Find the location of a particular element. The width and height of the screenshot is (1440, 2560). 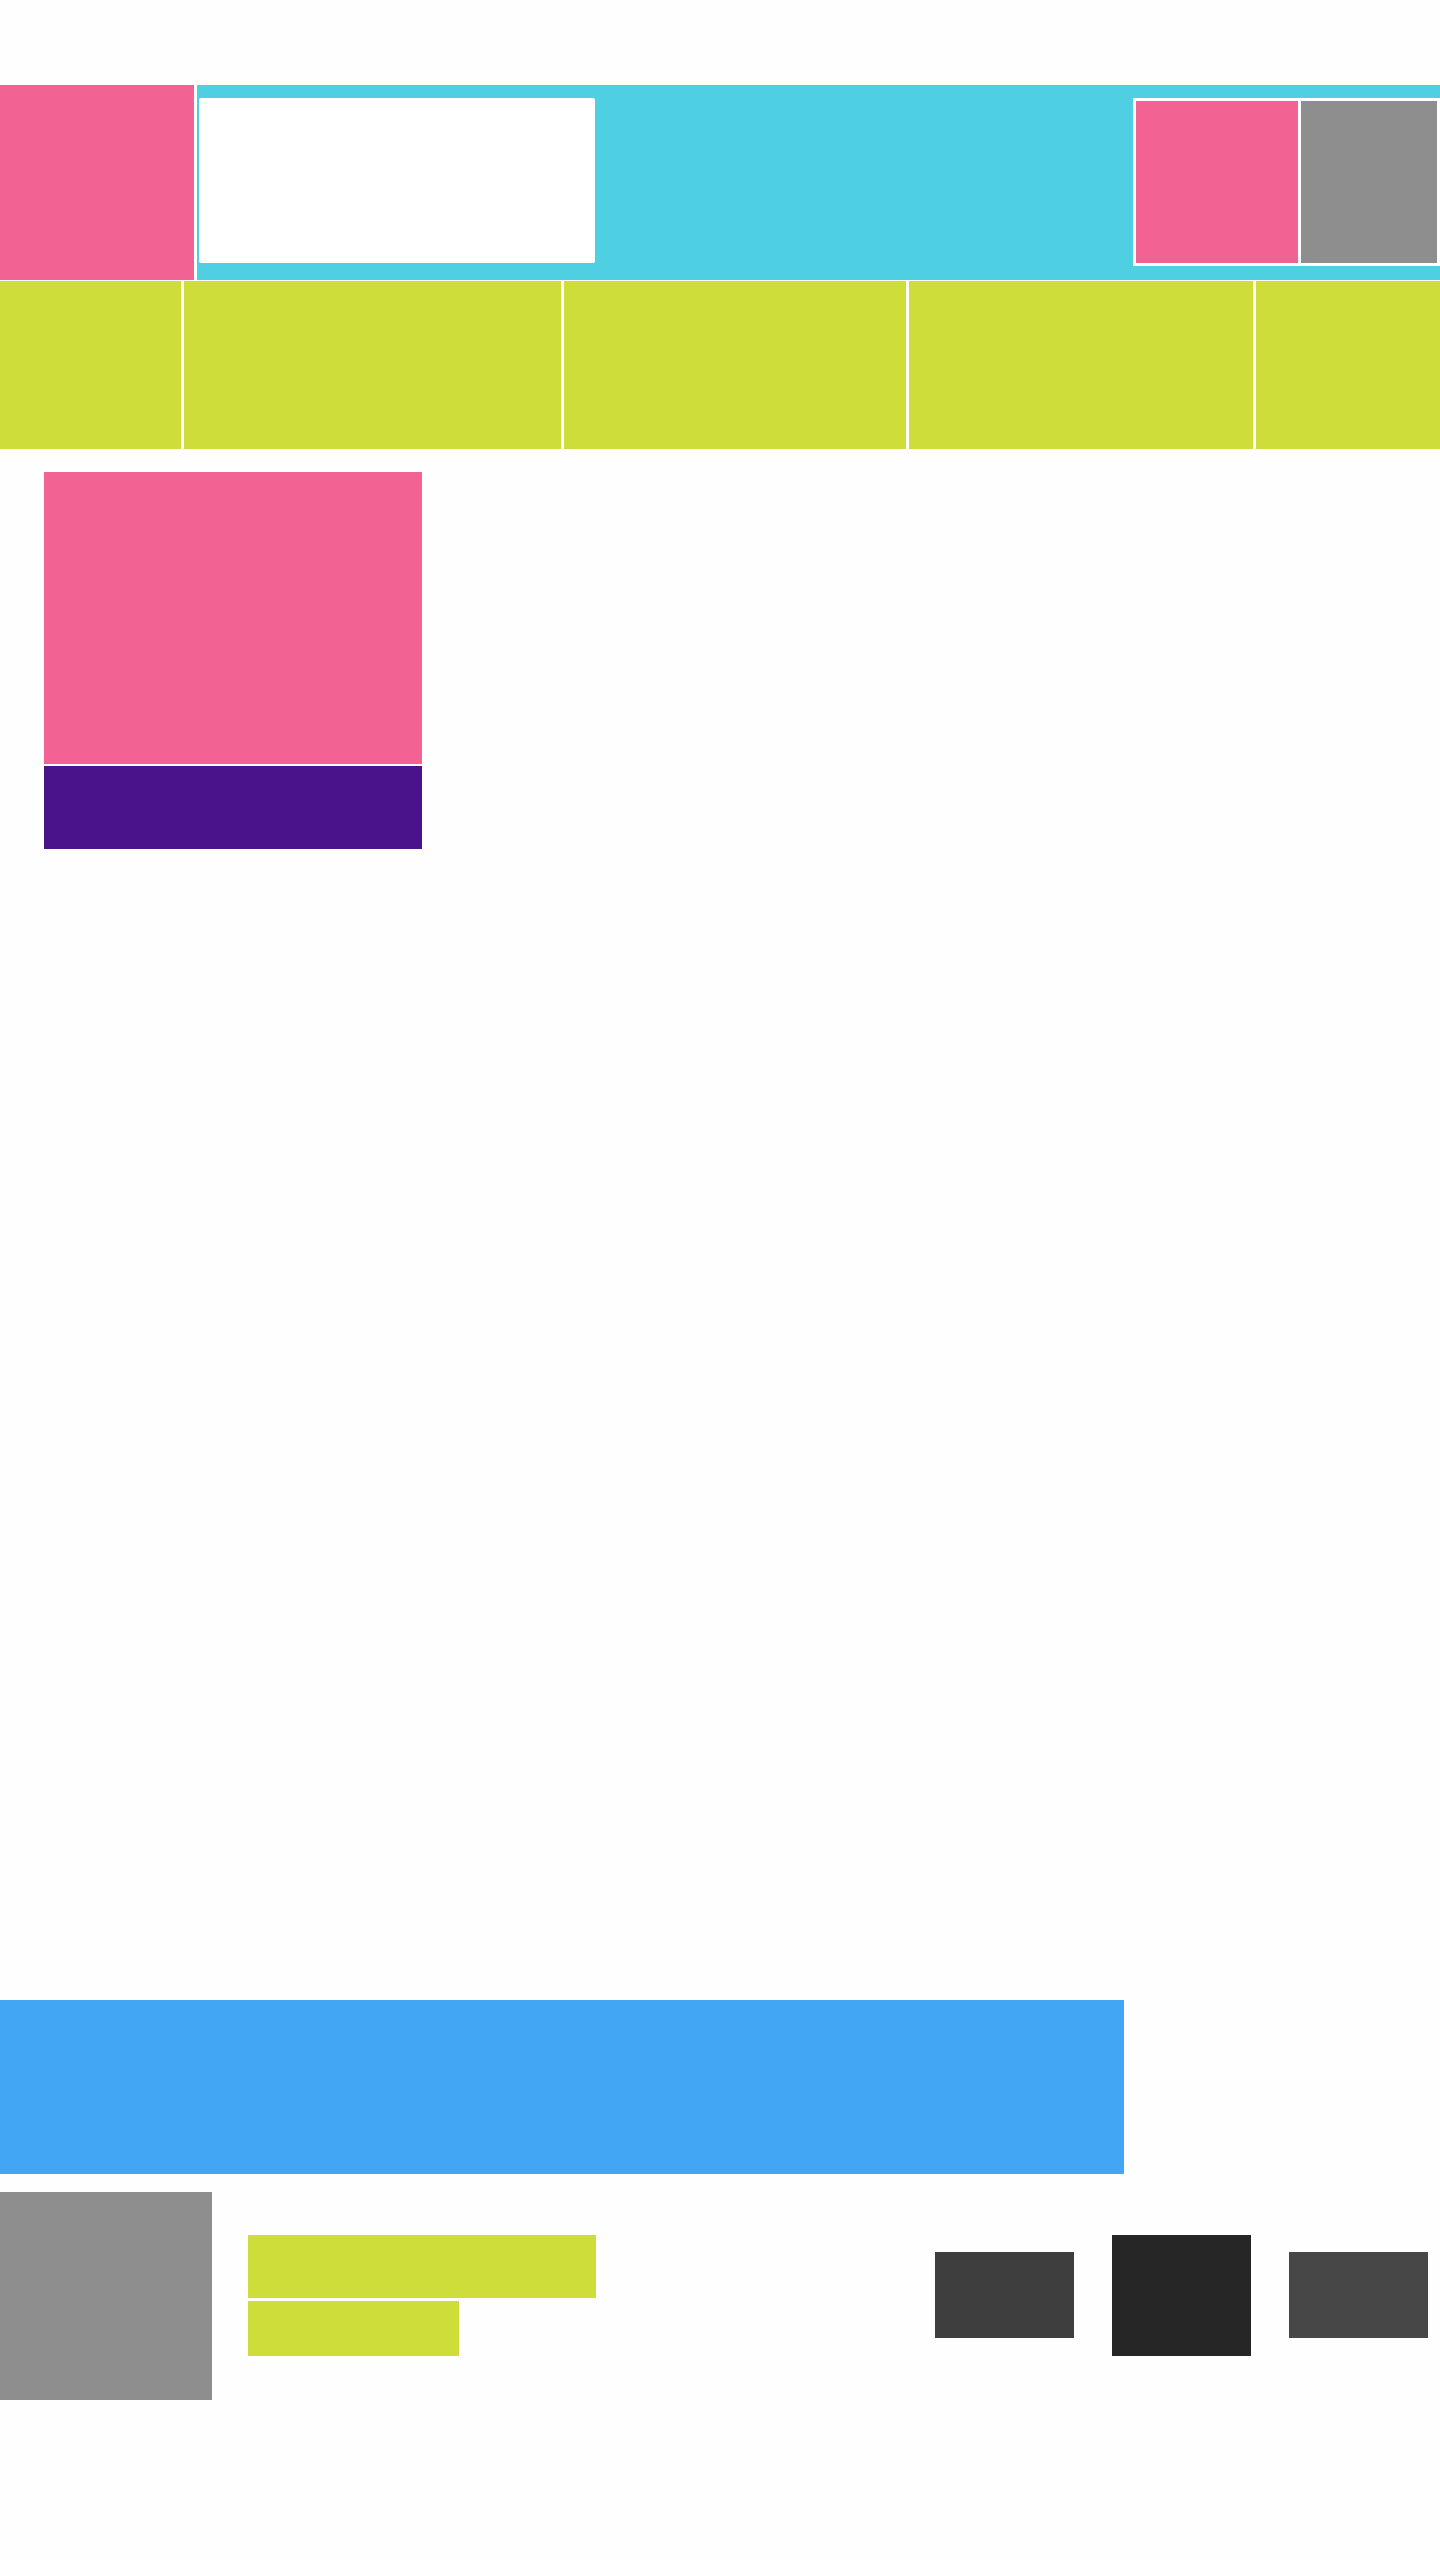

track-title is located at coordinates (422, 2266).